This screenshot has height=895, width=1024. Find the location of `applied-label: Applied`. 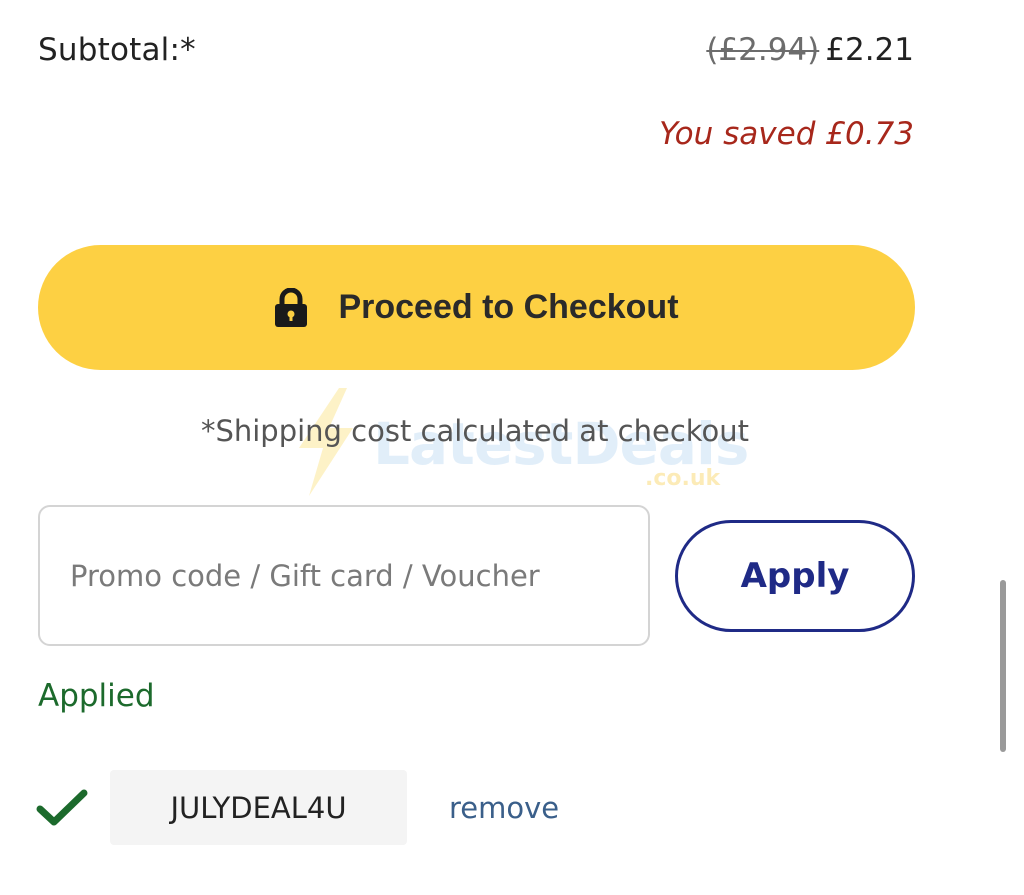

applied-label: Applied is located at coordinates (96, 696).